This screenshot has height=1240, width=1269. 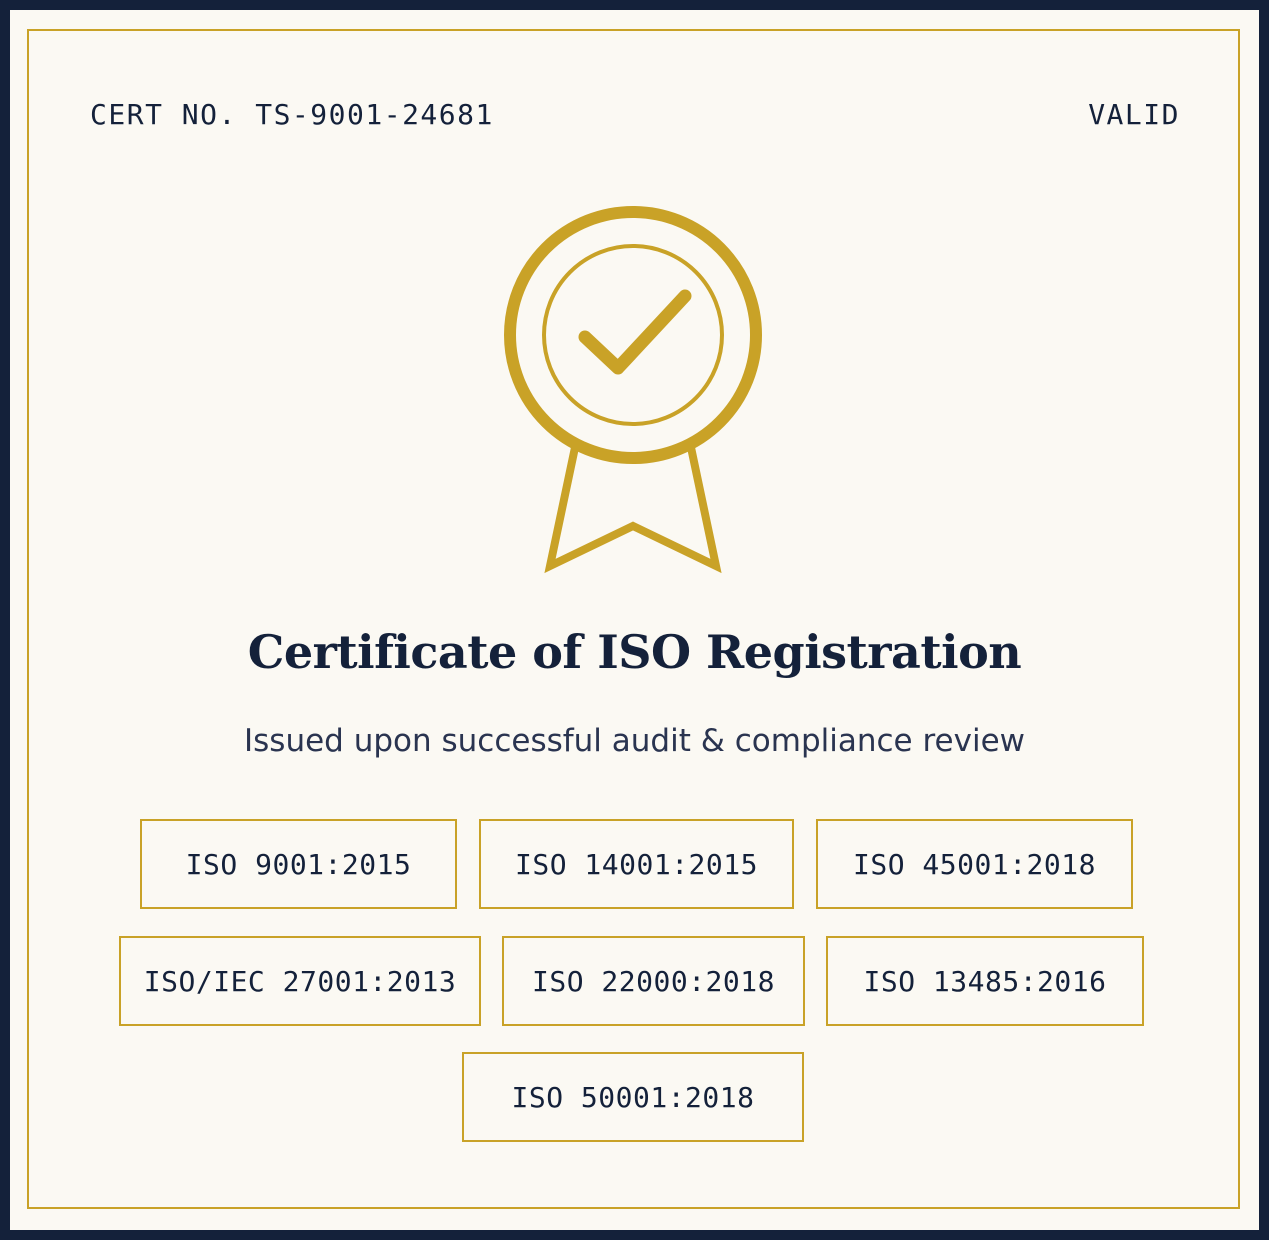 What do you see at coordinates (298, 864) in the screenshot?
I see `standard-badge: ISO 9001:2015` at bounding box center [298, 864].